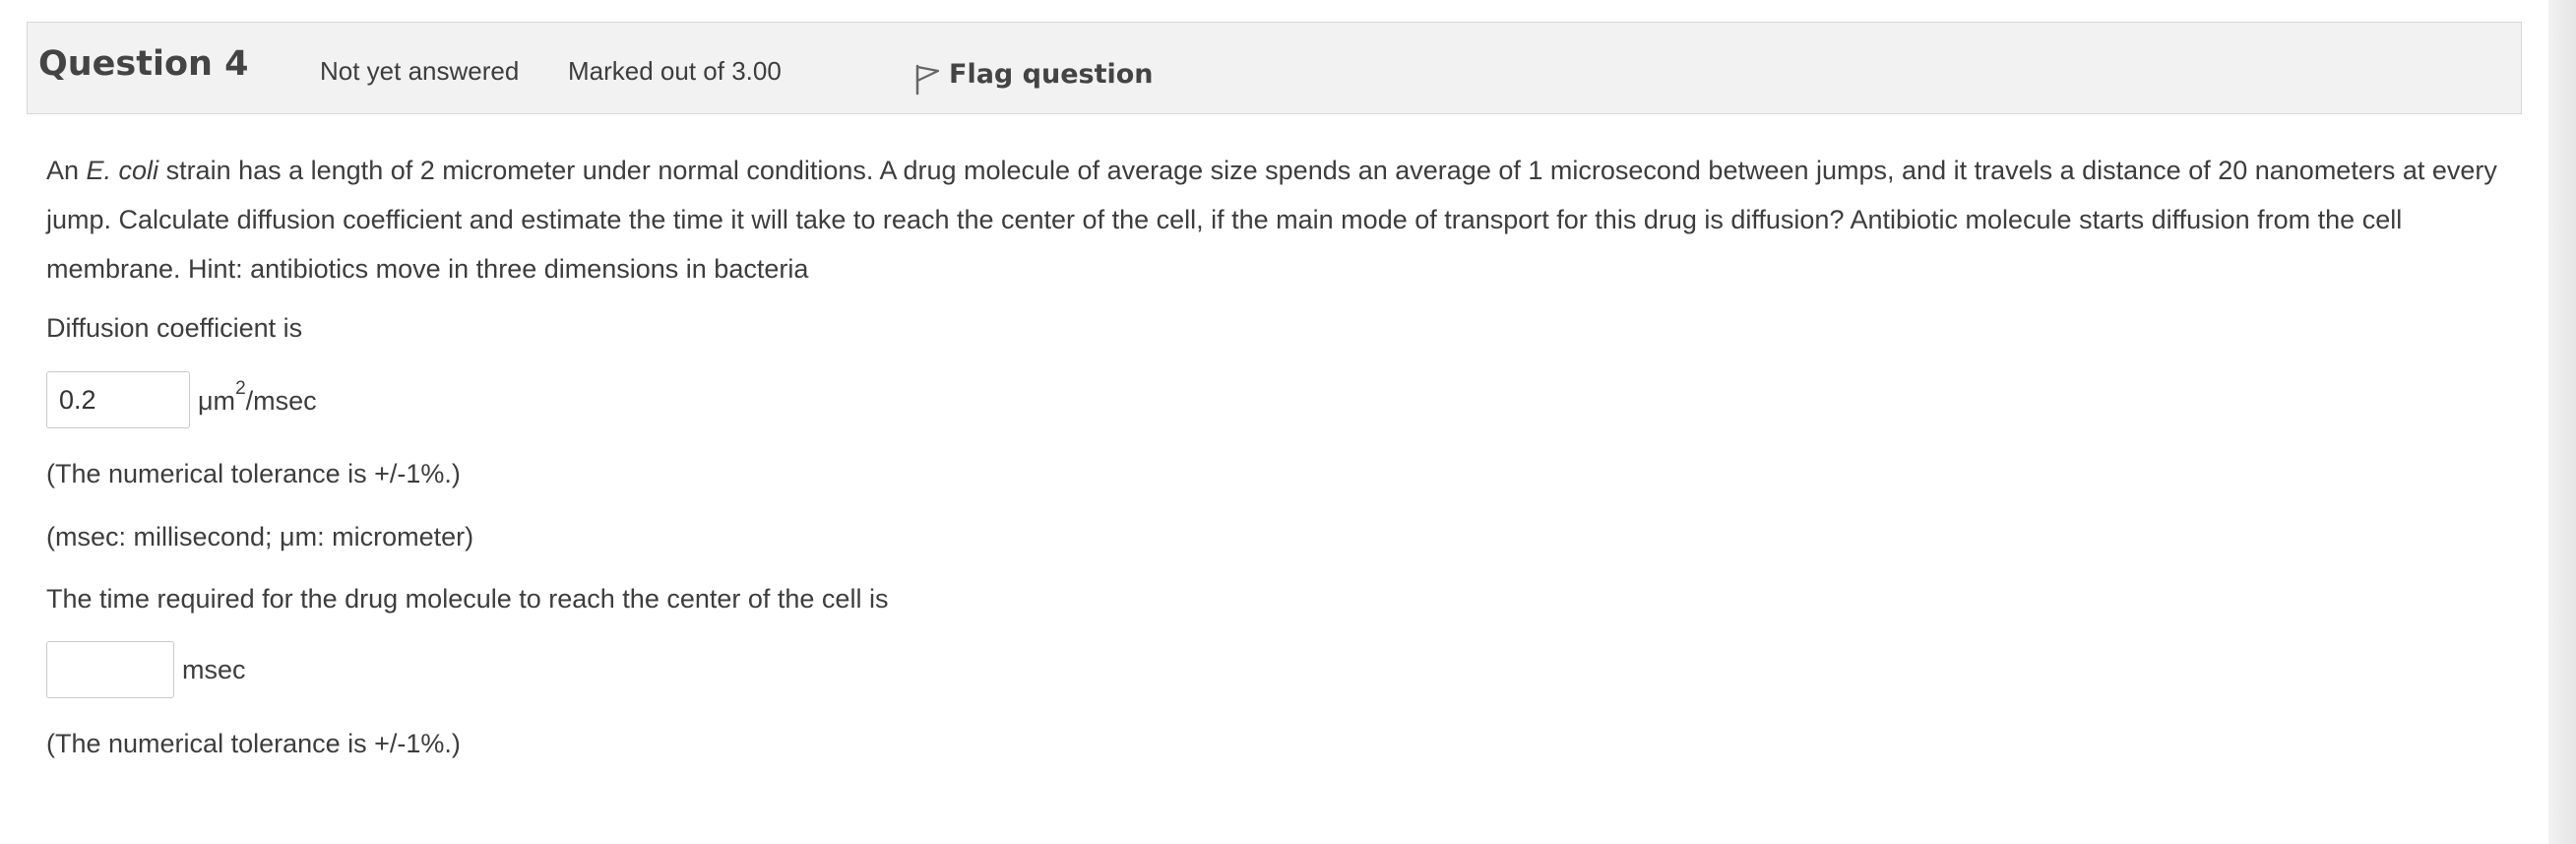 The width and height of the screenshot is (2576, 844). Describe the element at coordinates (118, 400) in the screenshot. I see `diffusion-coefficient-input` at that location.